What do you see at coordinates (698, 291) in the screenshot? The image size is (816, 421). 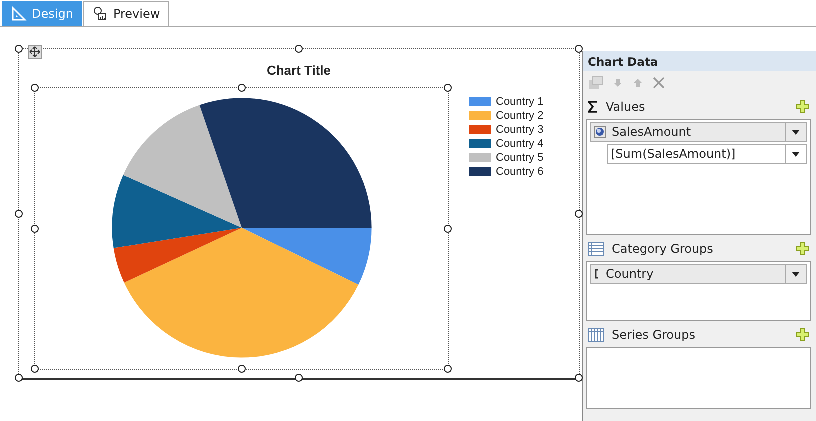 I see `drop-zone: Country` at bounding box center [698, 291].